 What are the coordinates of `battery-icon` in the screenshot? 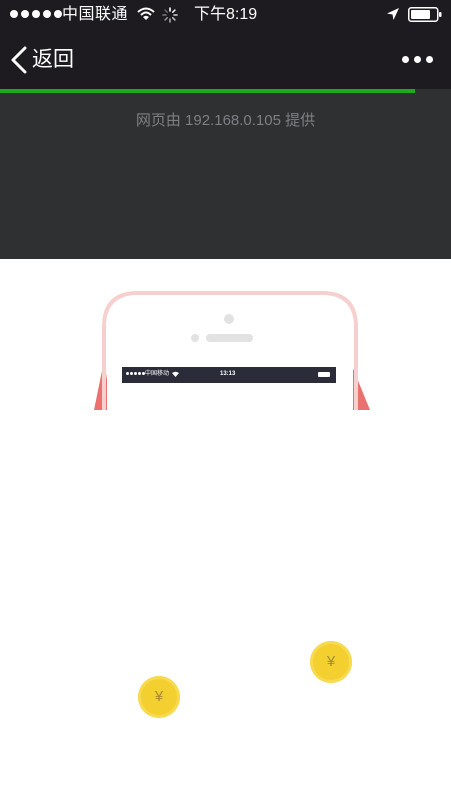 It's located at (425, 14).